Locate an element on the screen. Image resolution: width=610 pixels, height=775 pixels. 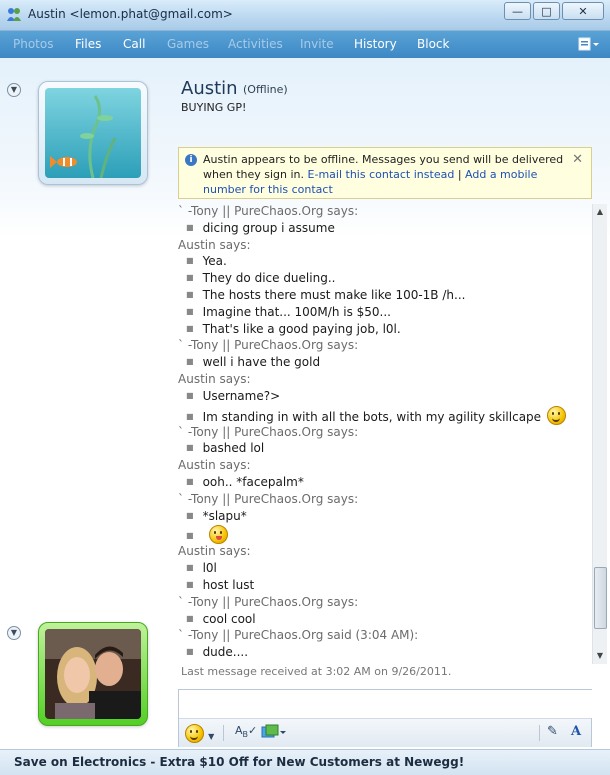
line-text: *slapu* is located at coordinates (224, 515).